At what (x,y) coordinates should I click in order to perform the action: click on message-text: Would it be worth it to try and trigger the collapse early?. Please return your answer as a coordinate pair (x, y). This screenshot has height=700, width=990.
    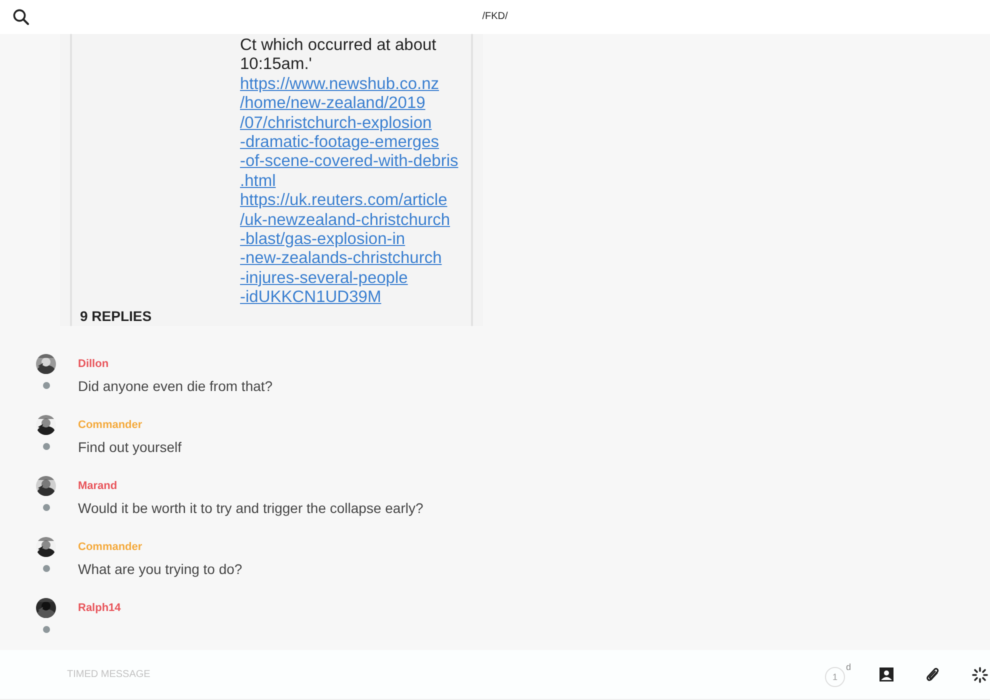
    Looking at the image, I should click on (251, 507).